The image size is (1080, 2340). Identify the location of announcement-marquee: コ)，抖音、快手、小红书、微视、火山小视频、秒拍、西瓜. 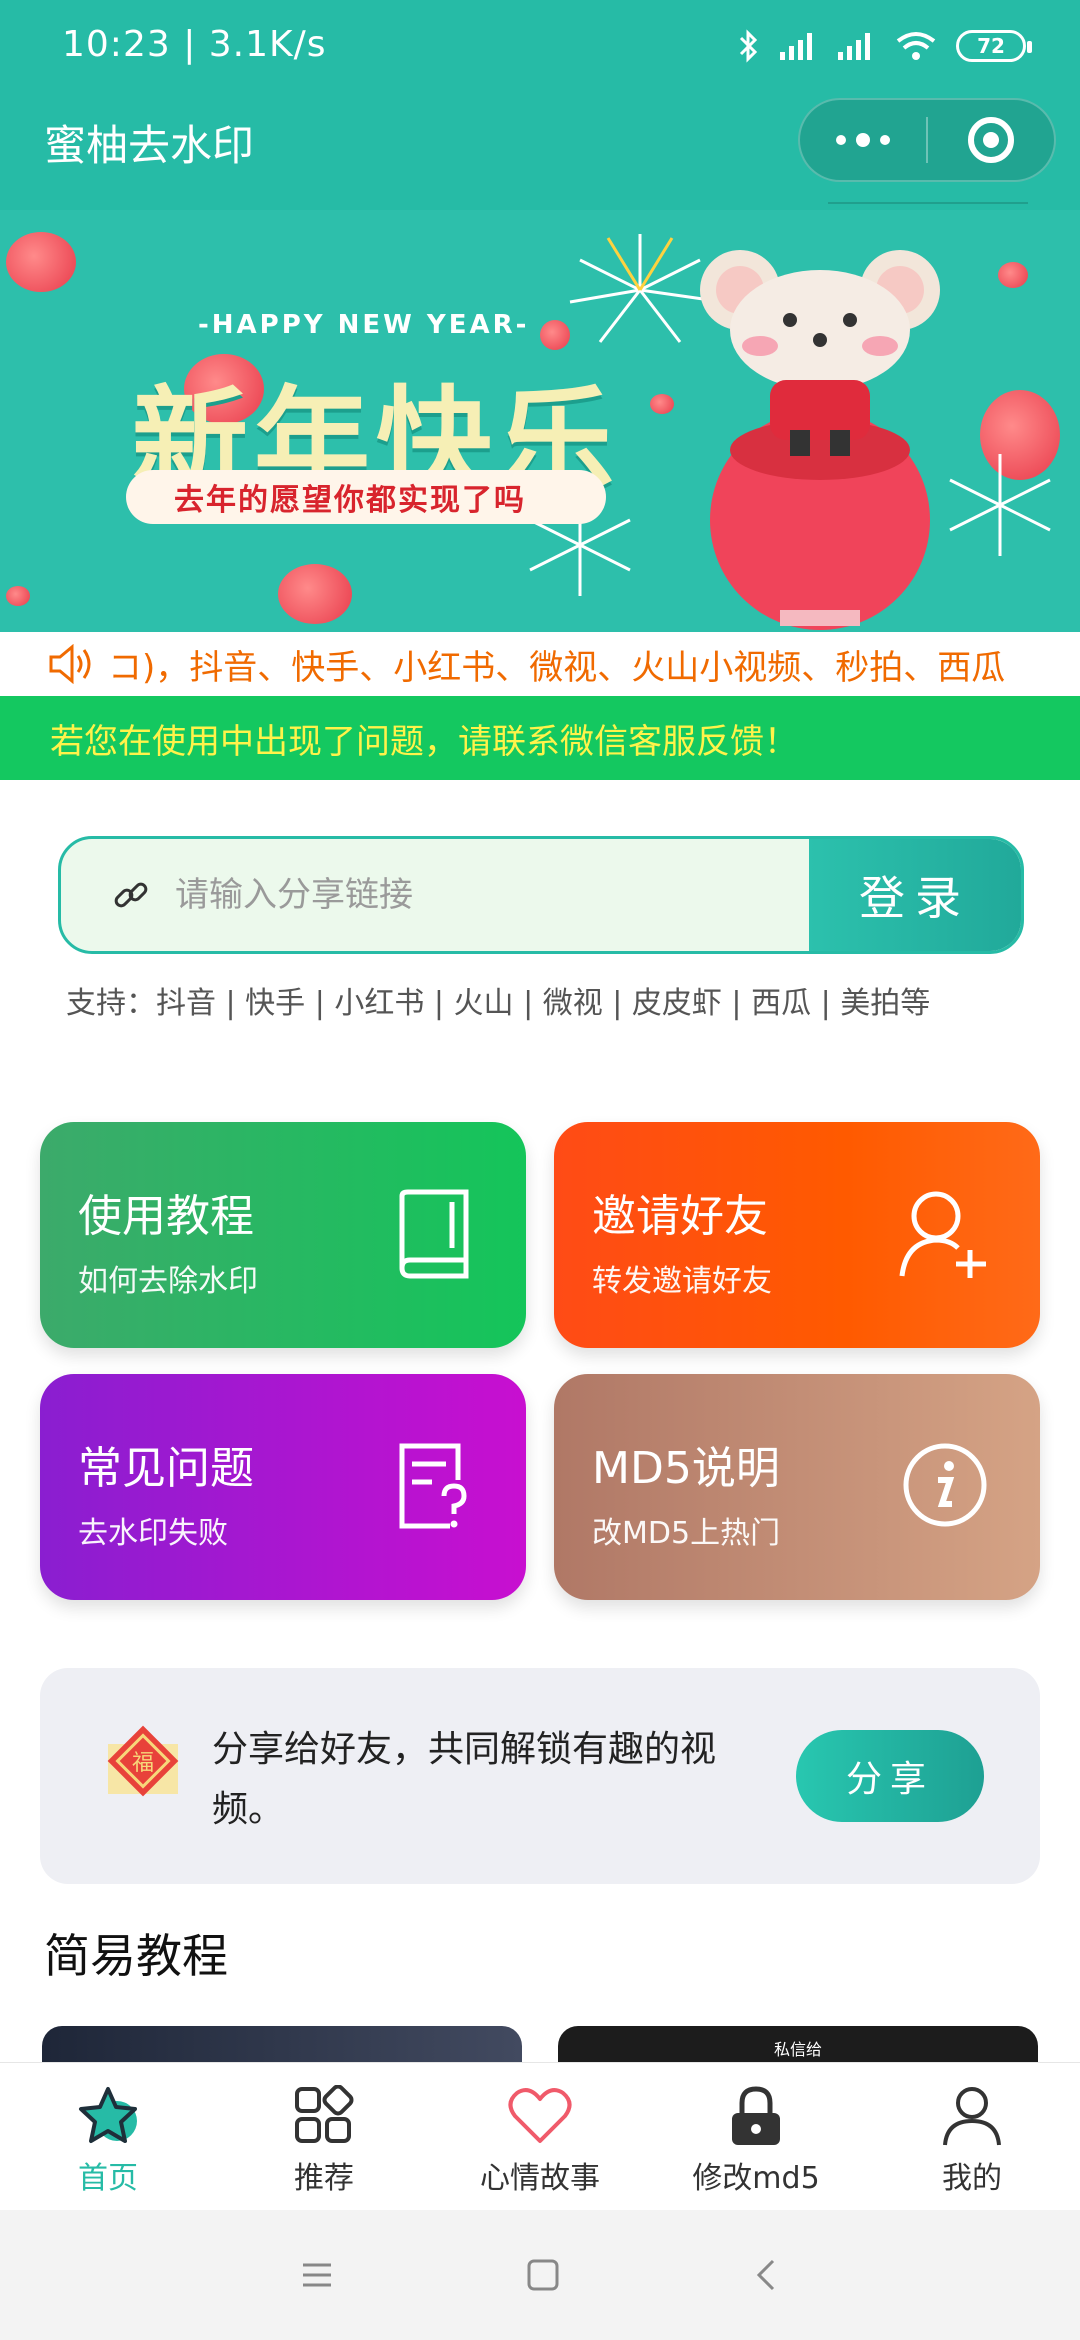
(540, 664).